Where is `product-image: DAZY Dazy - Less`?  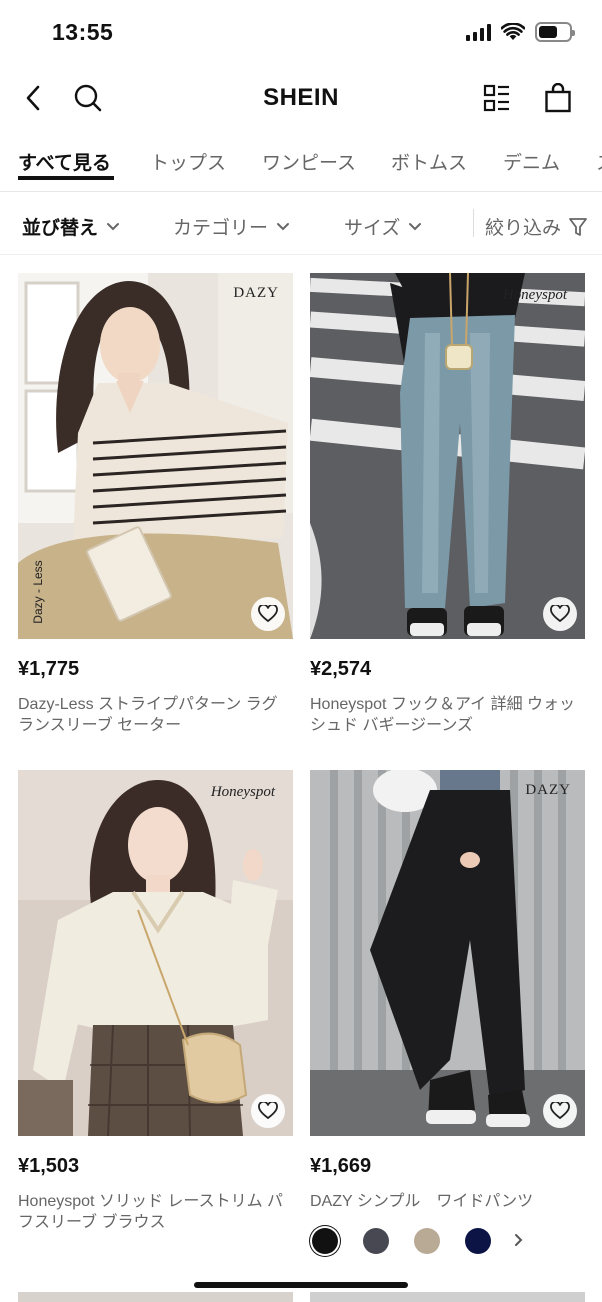 product-image: DAZY Dazy - Less is located at coordinates (155, 456).